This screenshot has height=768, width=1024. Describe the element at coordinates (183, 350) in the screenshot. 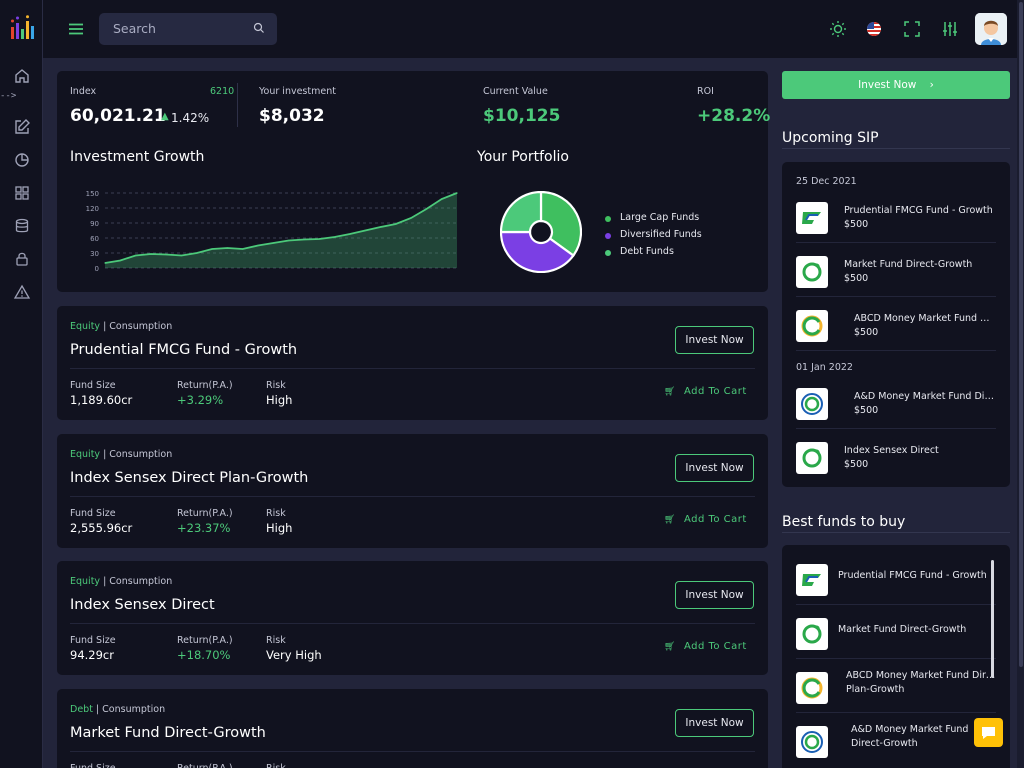

I see `fund-name: Prudential FMCG Fund - Growth` at that location.